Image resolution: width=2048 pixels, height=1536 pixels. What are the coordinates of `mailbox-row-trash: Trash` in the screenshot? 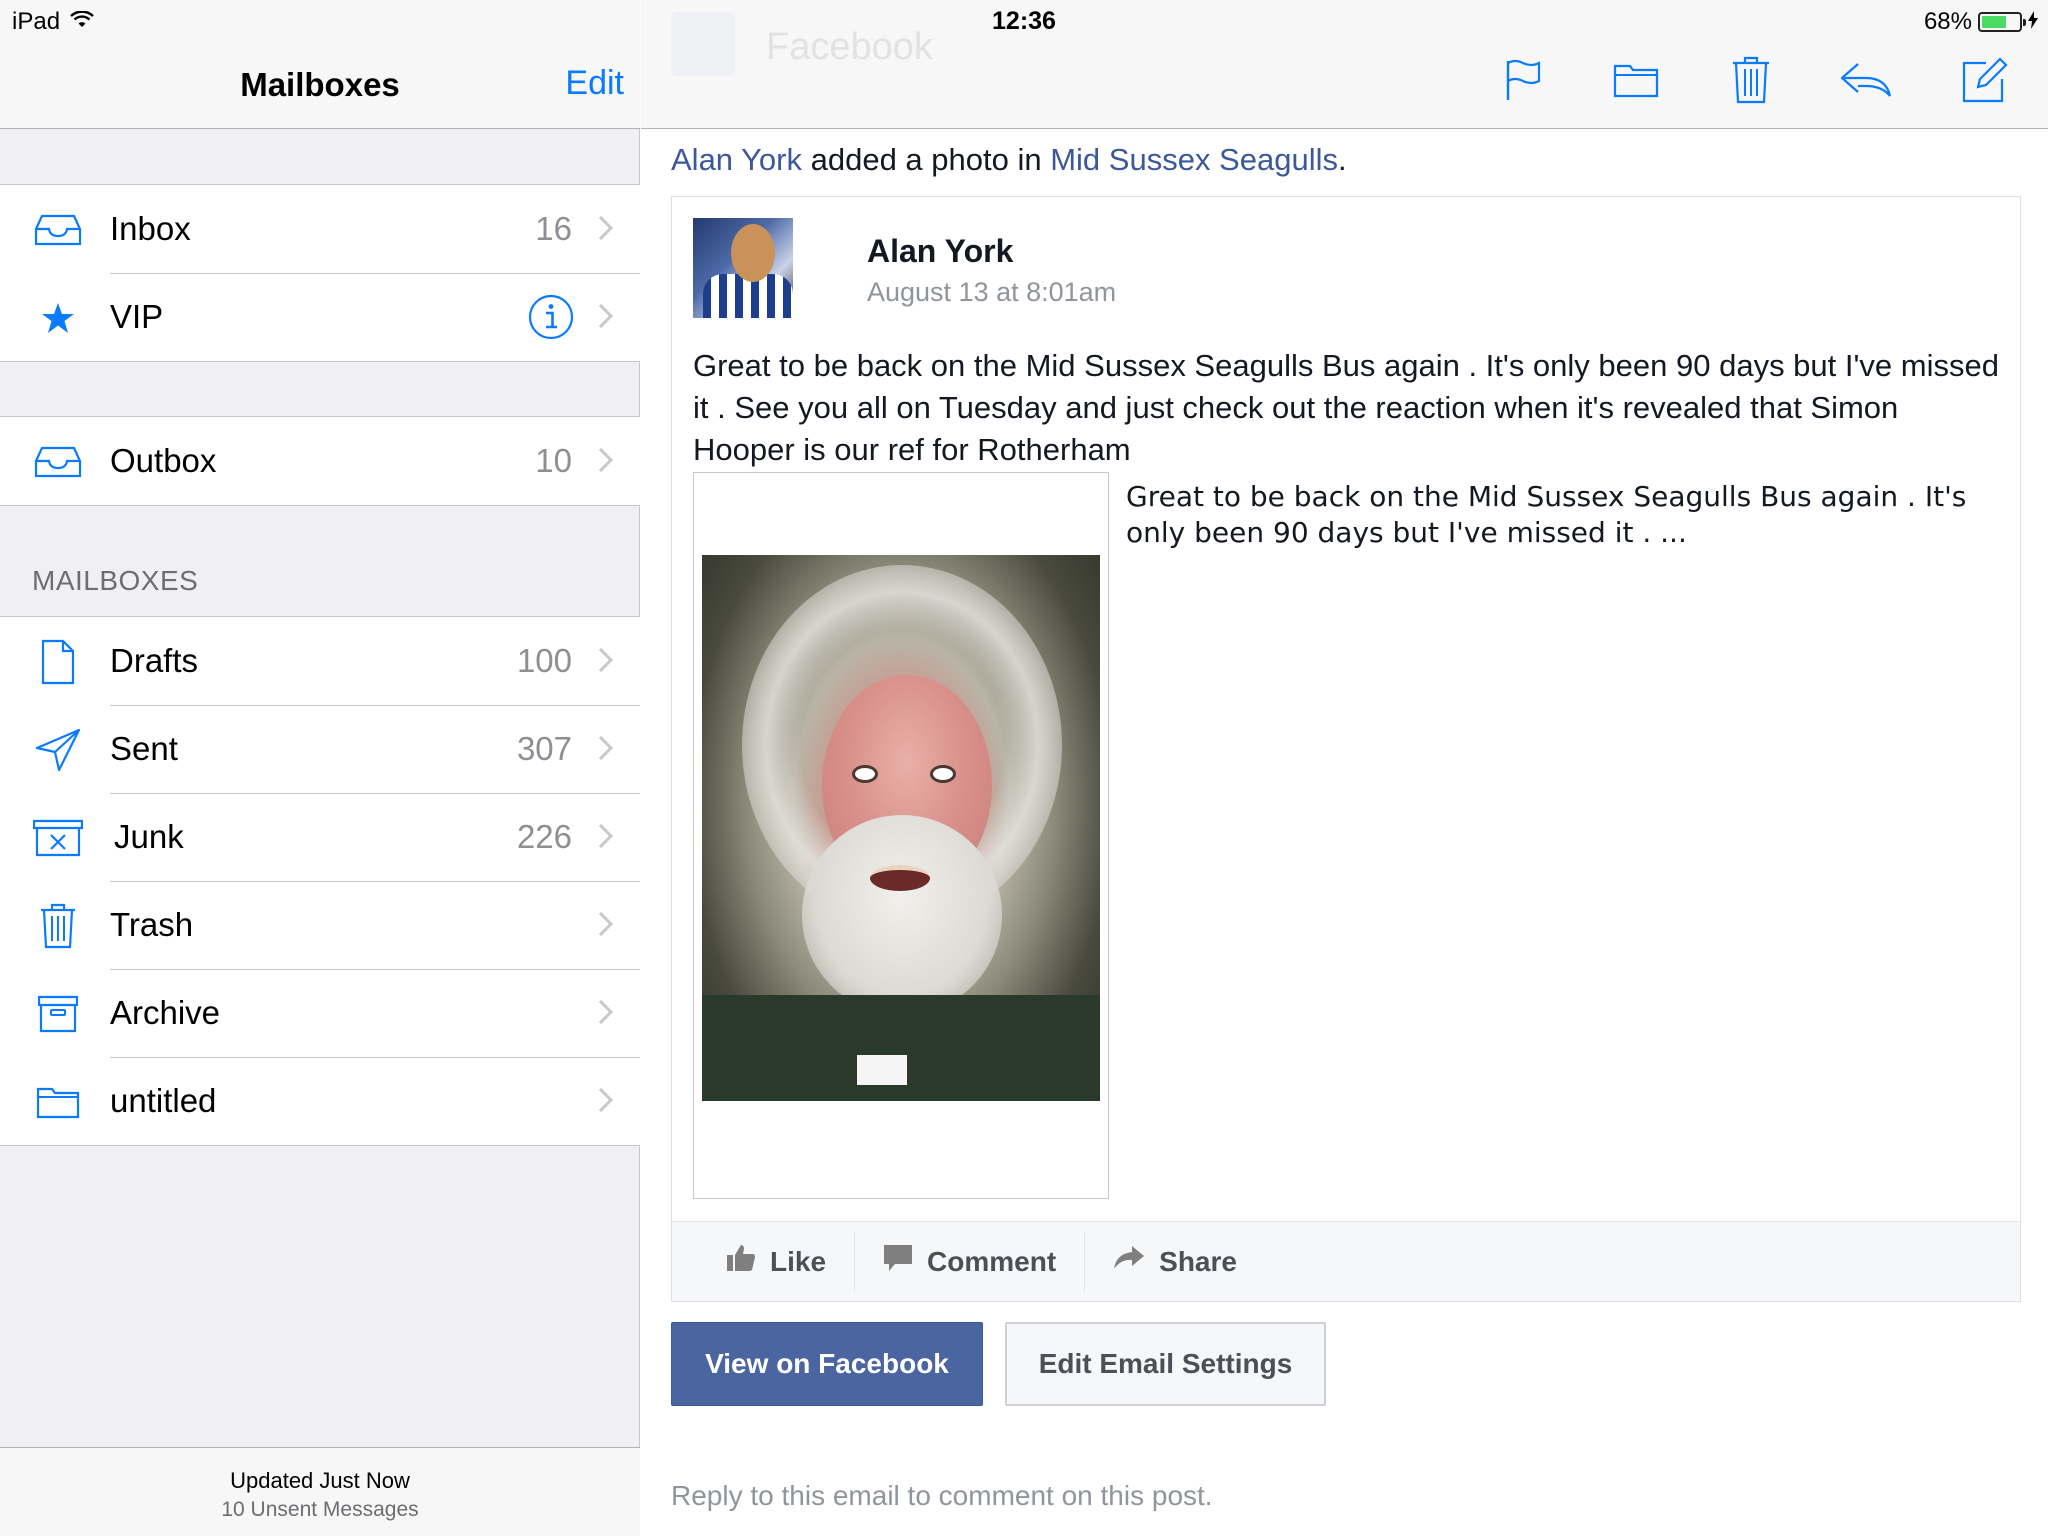 It's located at (320, 925).